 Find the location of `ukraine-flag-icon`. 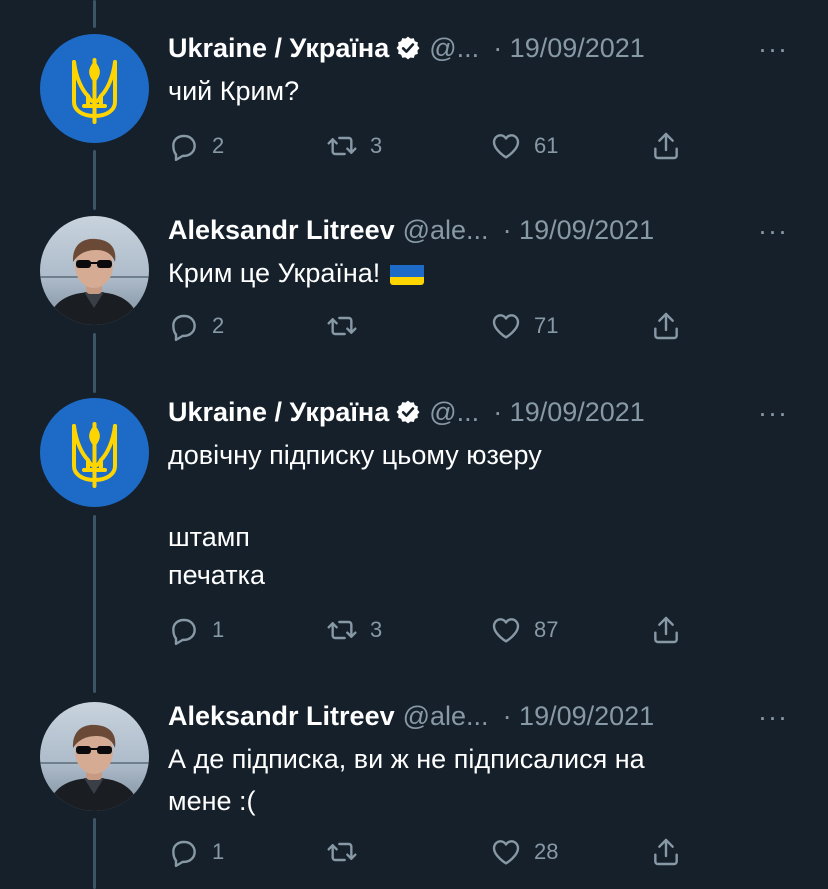

ukraine-flag-icon is located at coordinates (407, 273).